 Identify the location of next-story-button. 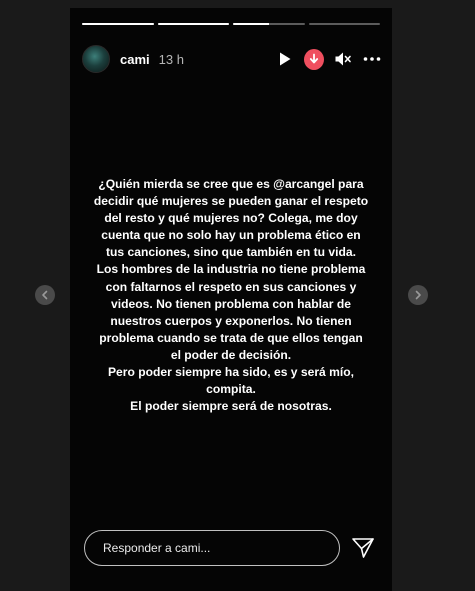
(418, 295).